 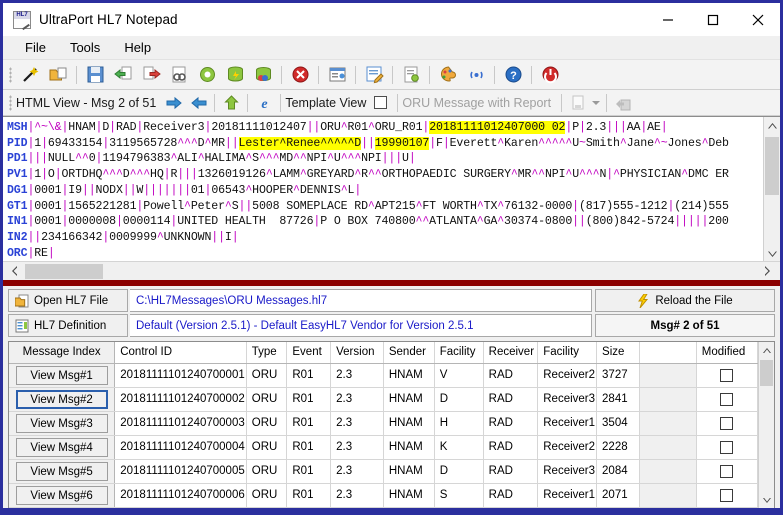 I want to click on view-message-button: View Msg#2, so click(x=61, y=399).